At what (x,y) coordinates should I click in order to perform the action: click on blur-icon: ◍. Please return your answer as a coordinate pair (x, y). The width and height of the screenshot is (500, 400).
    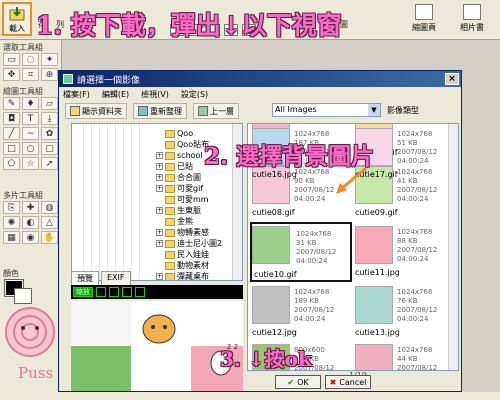
    Looking at the image, I should click on (49, 207).